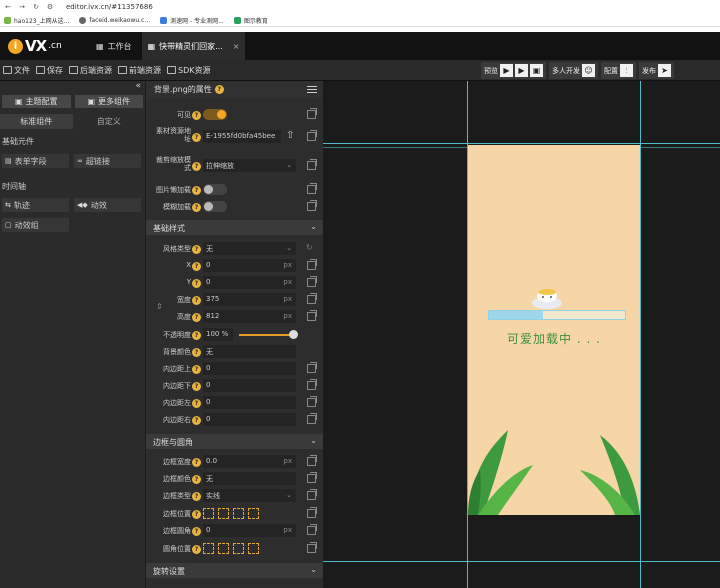  I want to click on section-rotate: 旋转设置 ⌄, so click(234, 570).